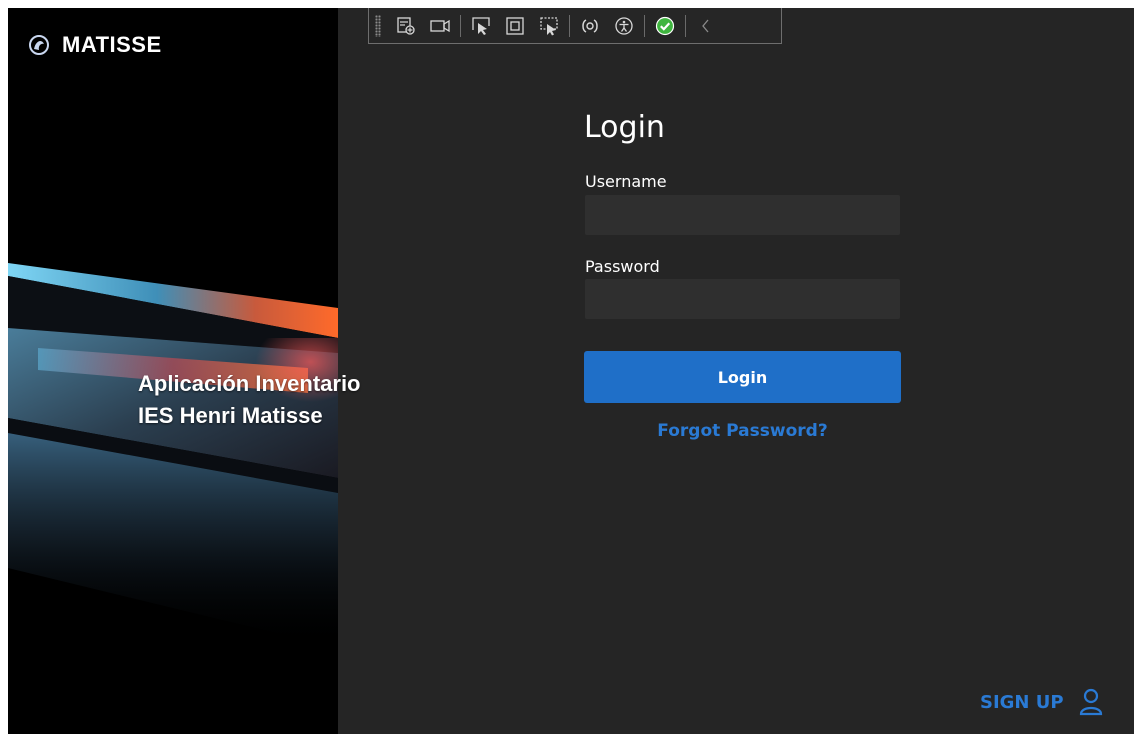 The height and width of the screenshot is (734, 1134). I want to click on hero-caption-line1: Aplicación Inventario, so click(249, 383).